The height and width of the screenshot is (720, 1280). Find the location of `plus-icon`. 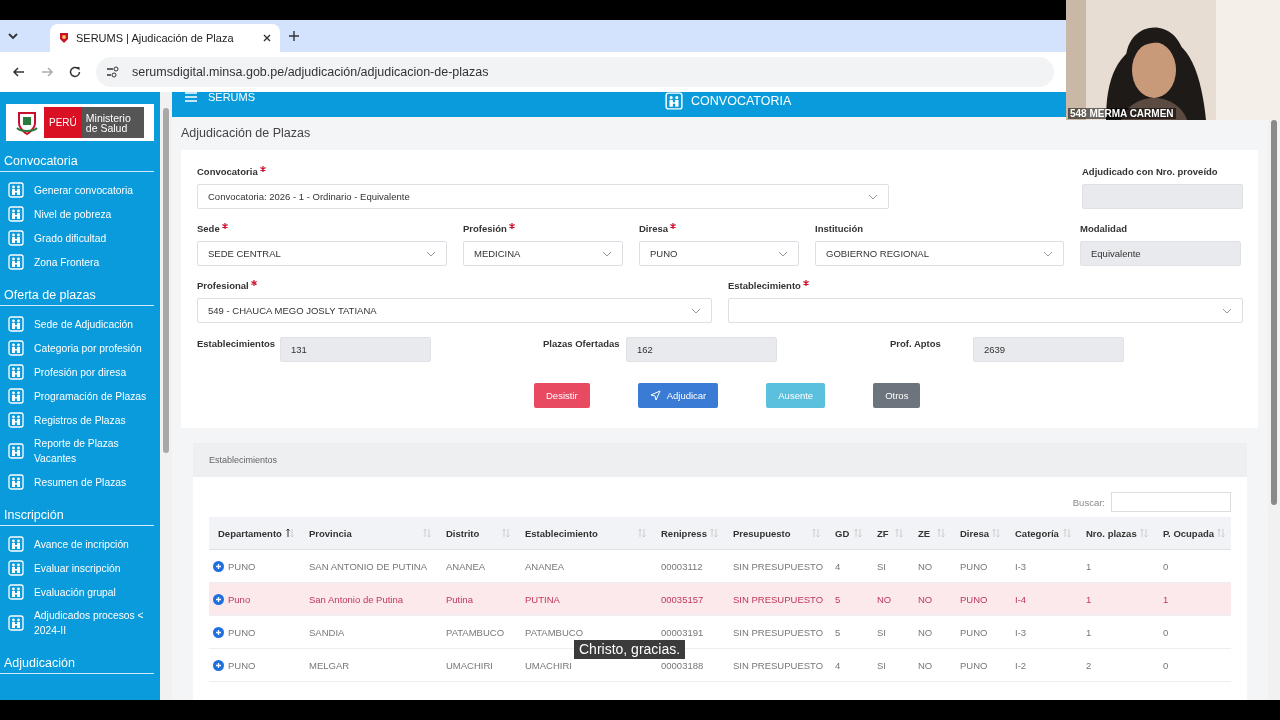

plus-icon is located at coordinates (294, 36).